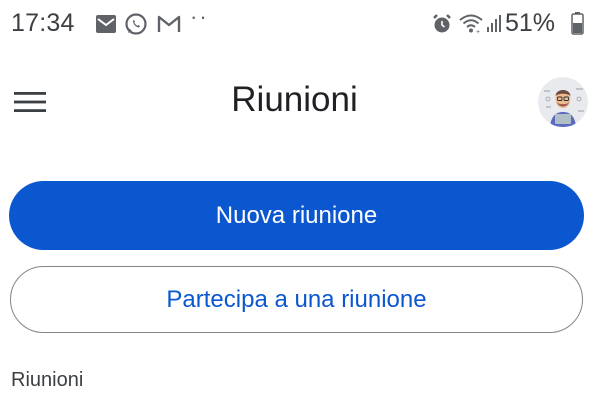 This screenshot has width=589, height=399. I want to click on join-meeting-label: Partecipa a una riunione, so click(296, 299).